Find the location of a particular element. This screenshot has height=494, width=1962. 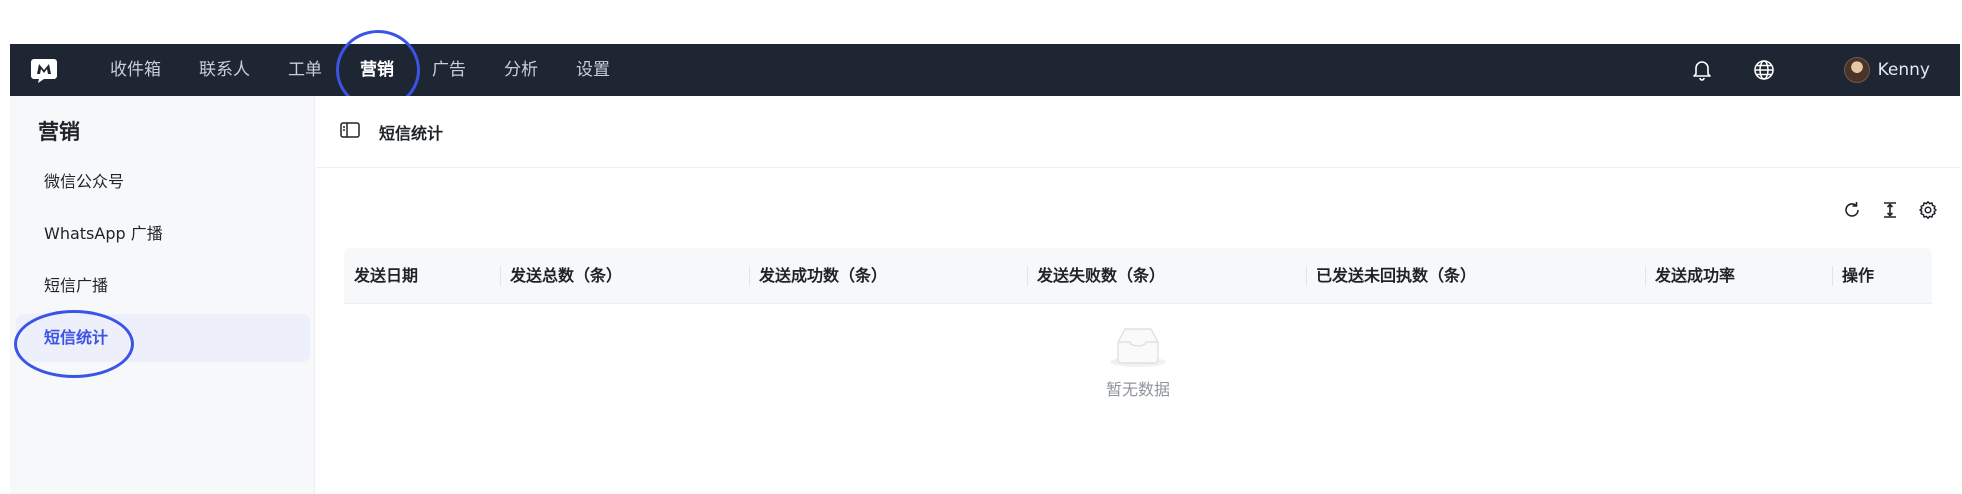

globe-icon is located at coordinates (1764, 70).